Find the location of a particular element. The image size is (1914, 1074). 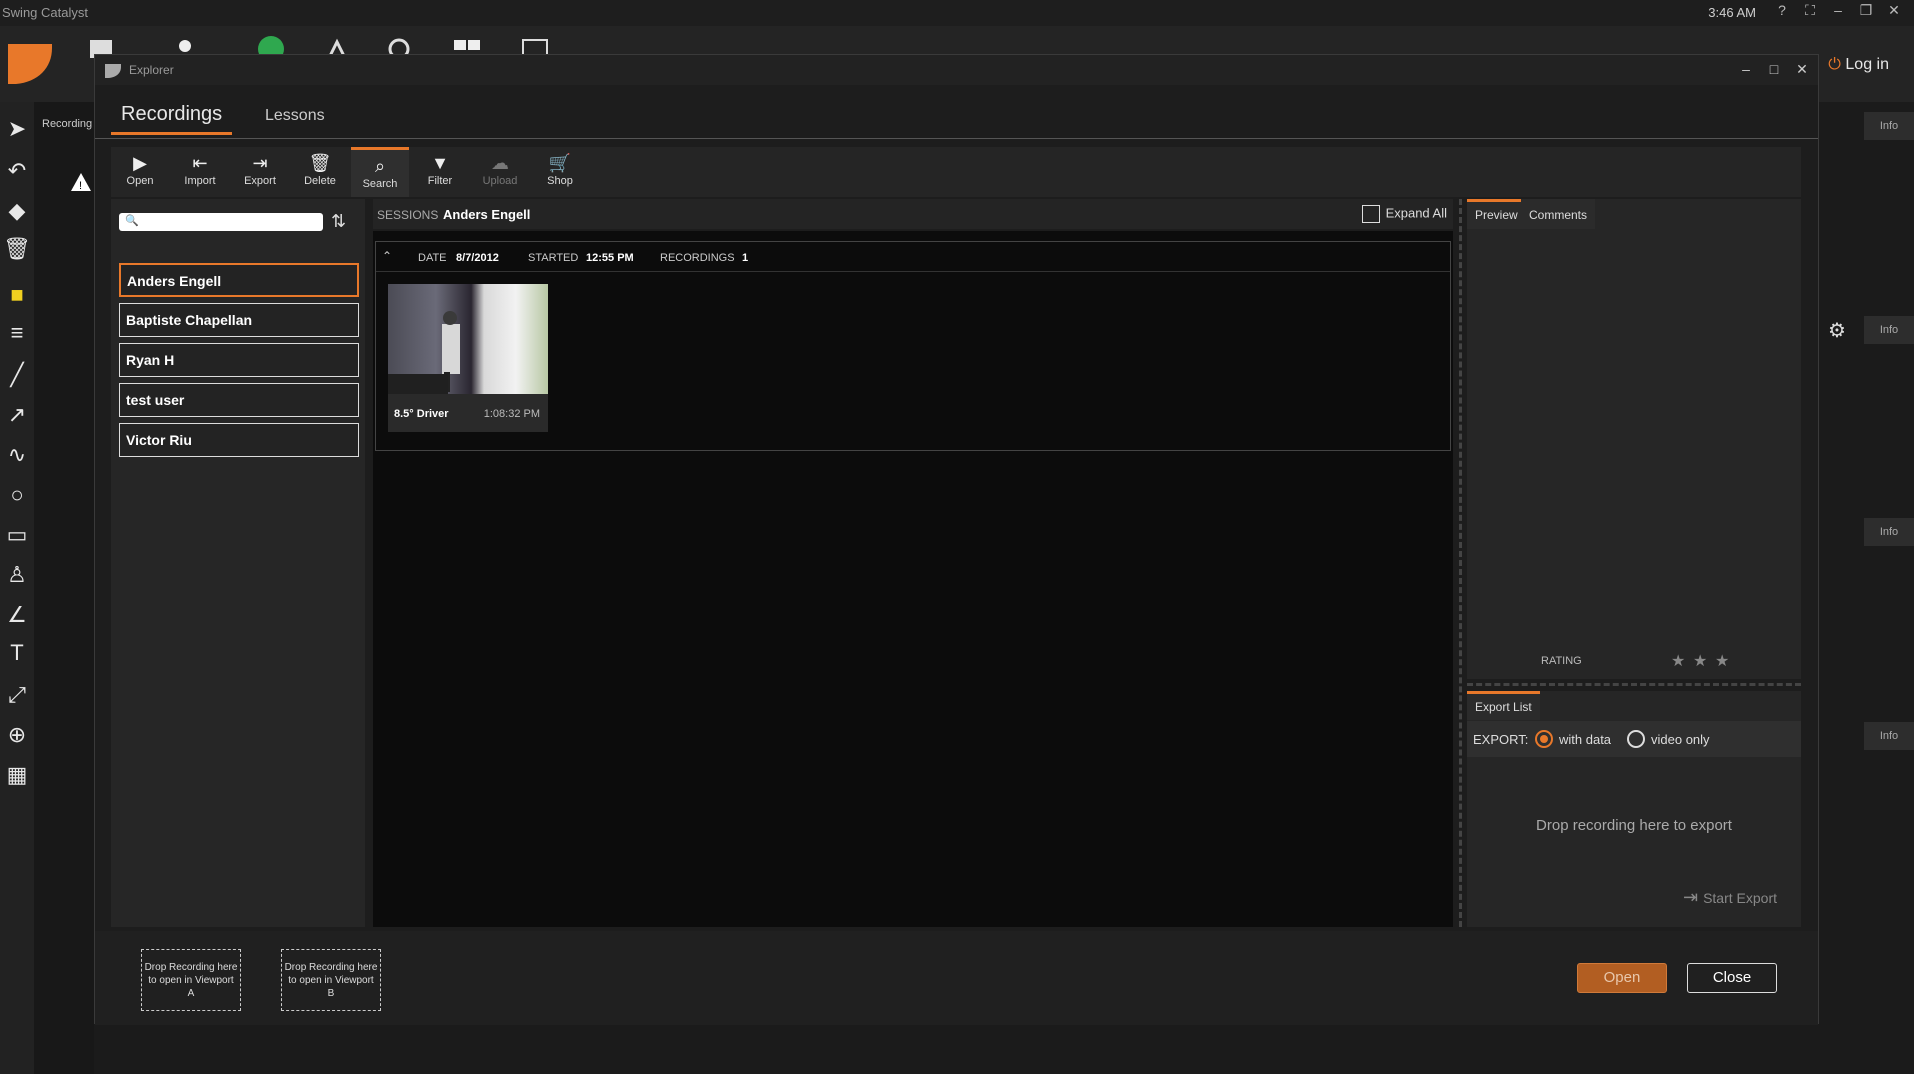

checkbox-icon is located at coordinates (1370, 214).